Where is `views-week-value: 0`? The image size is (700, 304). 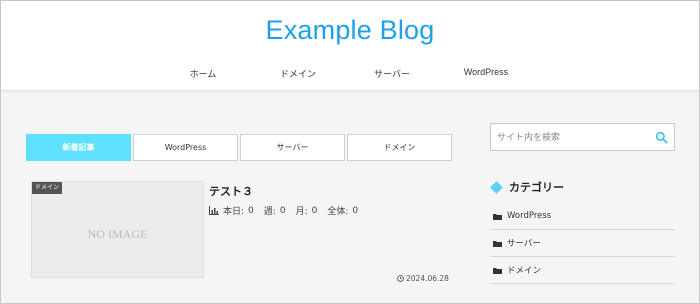 views-week-value: 0 is located at coordinates (282, 210).